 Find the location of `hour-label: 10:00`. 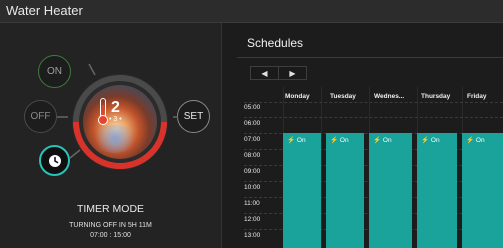

hour-label: 10:00 is located at coordinates (252, 187).